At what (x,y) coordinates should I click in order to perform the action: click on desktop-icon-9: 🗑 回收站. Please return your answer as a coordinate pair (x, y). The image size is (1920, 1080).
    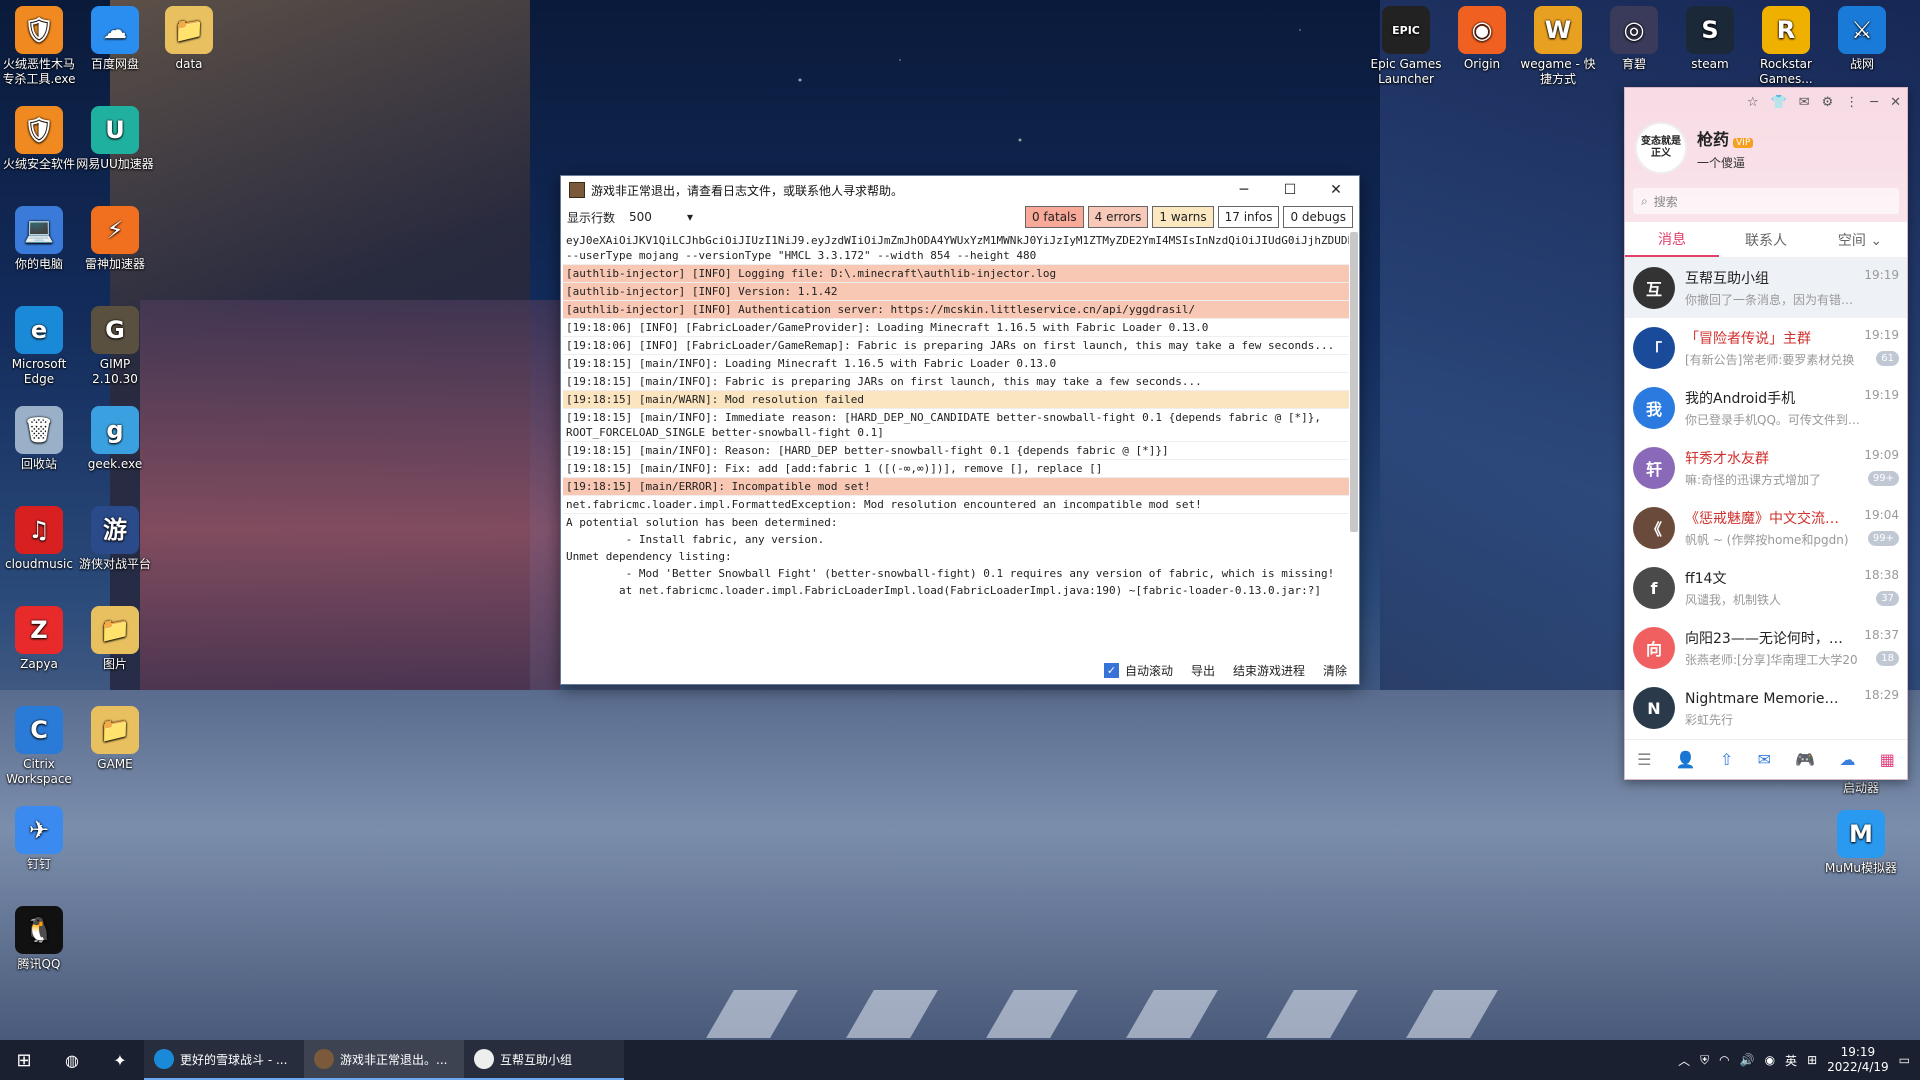
    Looking at the image, I should click on (39, 439).